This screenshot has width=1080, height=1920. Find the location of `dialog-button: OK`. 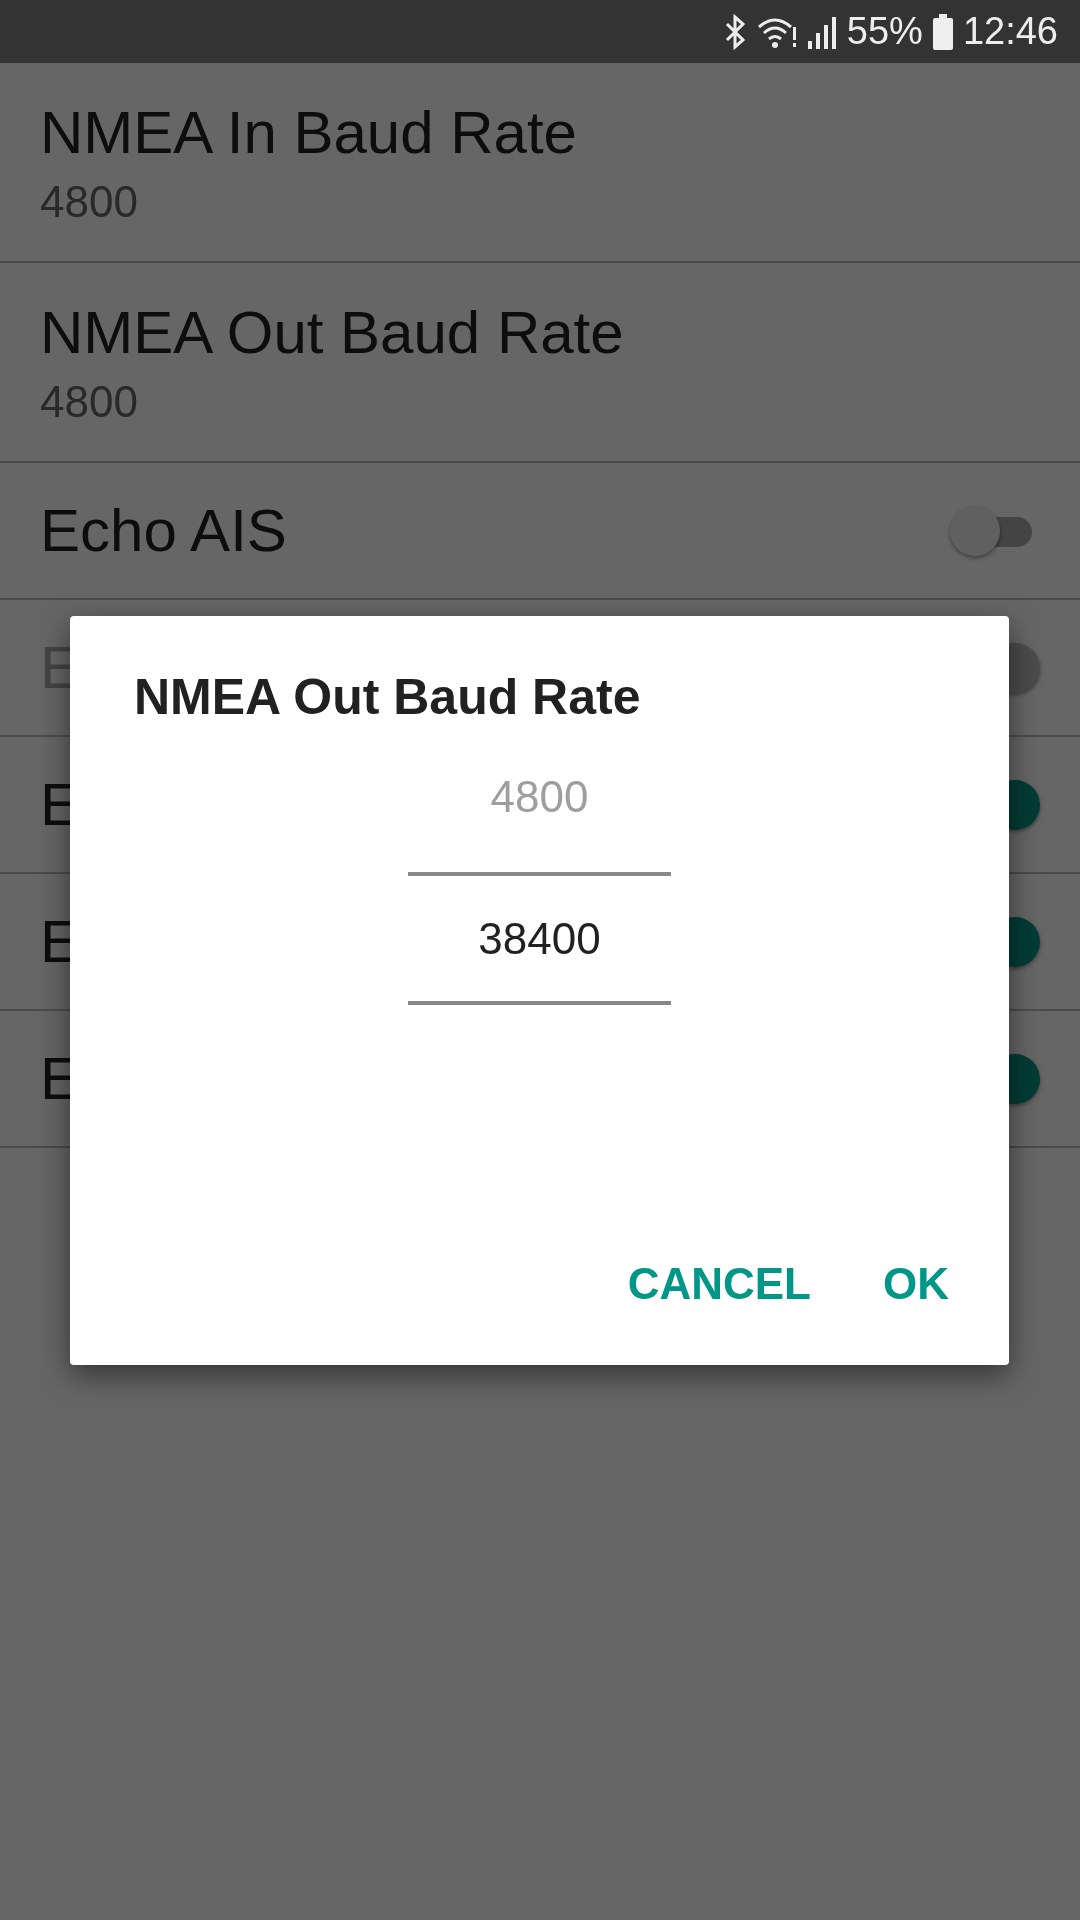

dialog-button: OK is located at coordinates (916, 1284).